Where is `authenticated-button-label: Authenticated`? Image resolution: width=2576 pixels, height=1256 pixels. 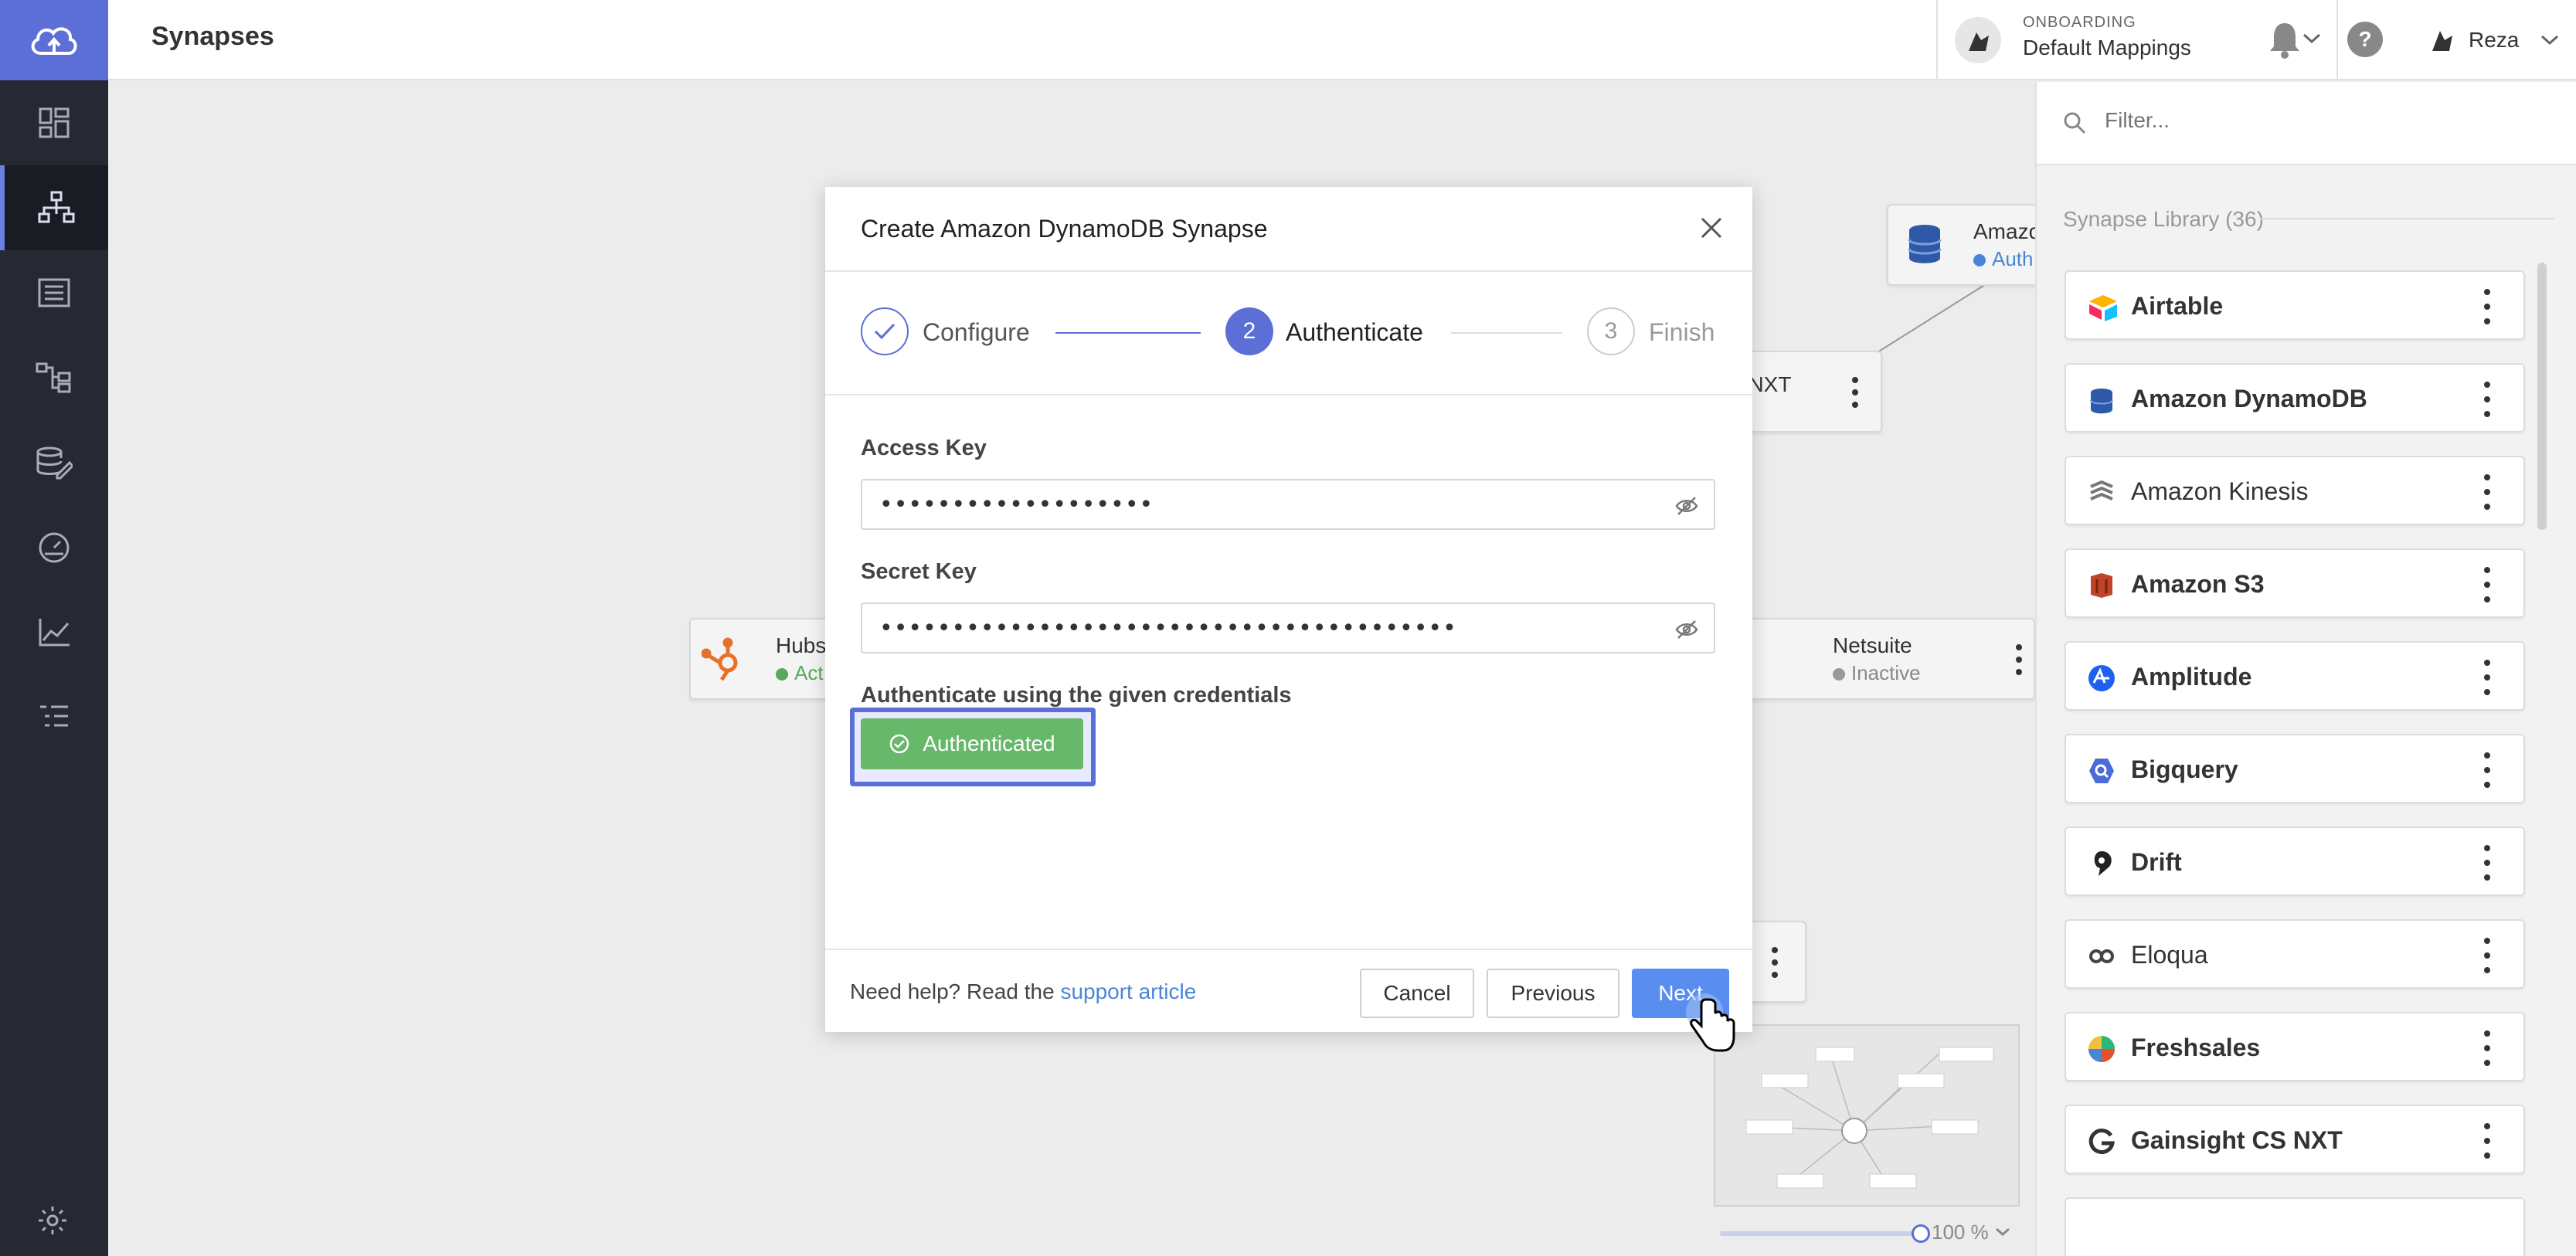 authenticated-button-label: Authenticated is located at coordinates (989, 743).